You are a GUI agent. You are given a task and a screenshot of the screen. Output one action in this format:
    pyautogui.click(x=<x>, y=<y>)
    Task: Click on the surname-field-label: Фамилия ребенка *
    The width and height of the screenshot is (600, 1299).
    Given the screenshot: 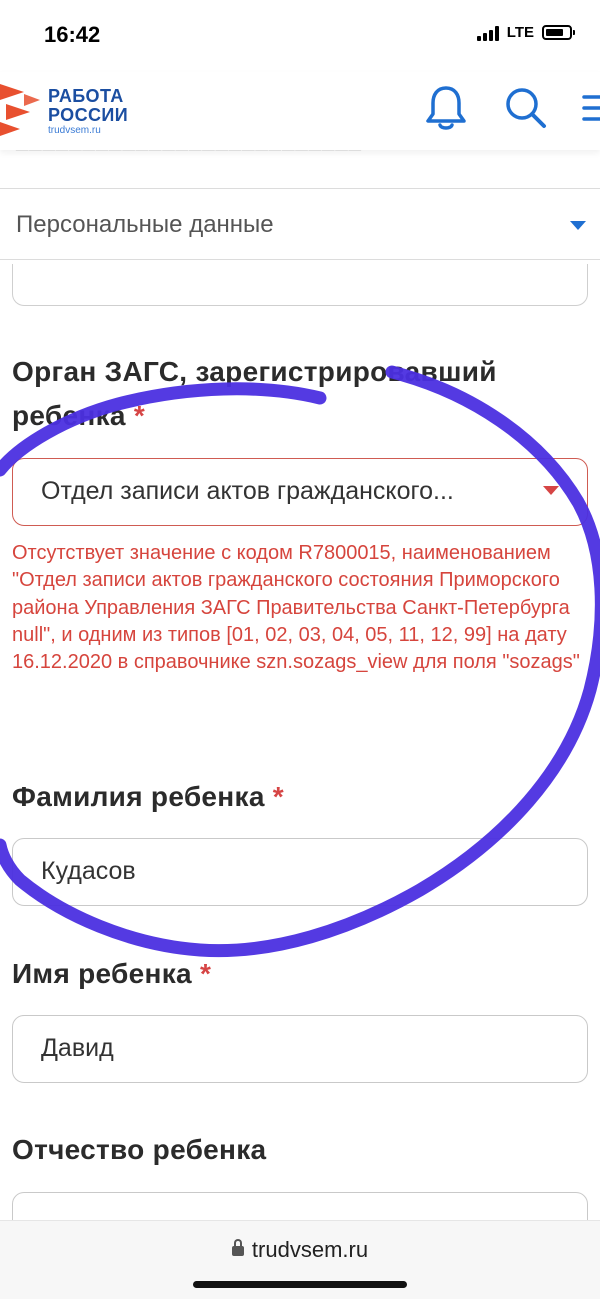 What is the action you would take?
    pyautogui.click(x=299, y=797)
    